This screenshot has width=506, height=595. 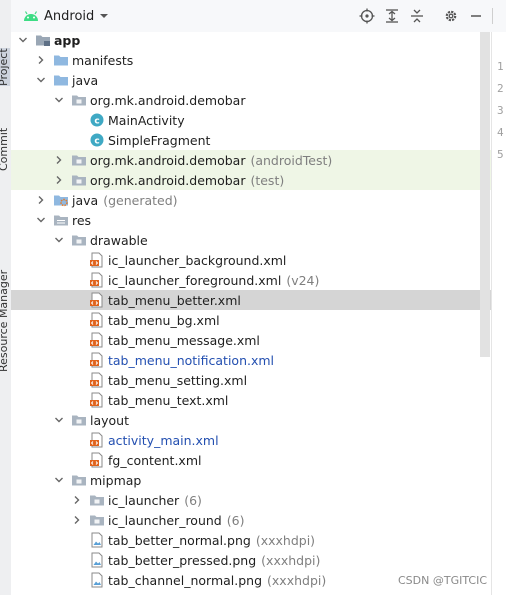 I want to click on tree-row: tab_menu_better.xml, so click(x=251, y=300).